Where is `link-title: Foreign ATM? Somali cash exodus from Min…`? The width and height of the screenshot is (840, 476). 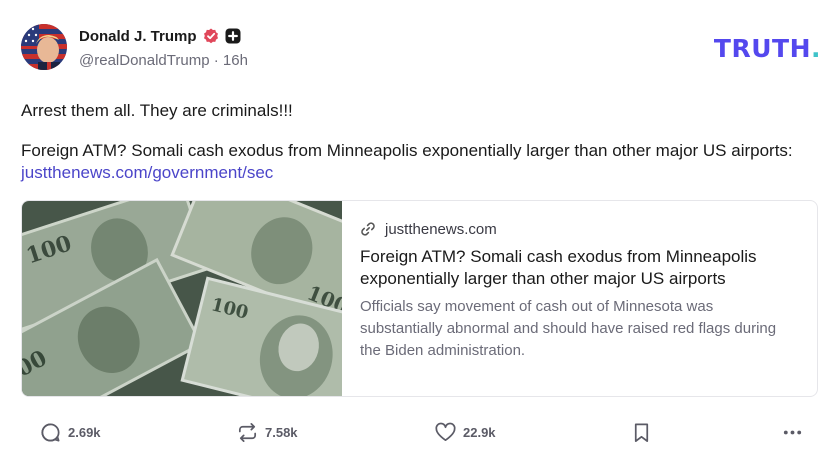 link-title: Foreign ATM? Somali cash exodus from Min… is located at coordinates (558, 267).